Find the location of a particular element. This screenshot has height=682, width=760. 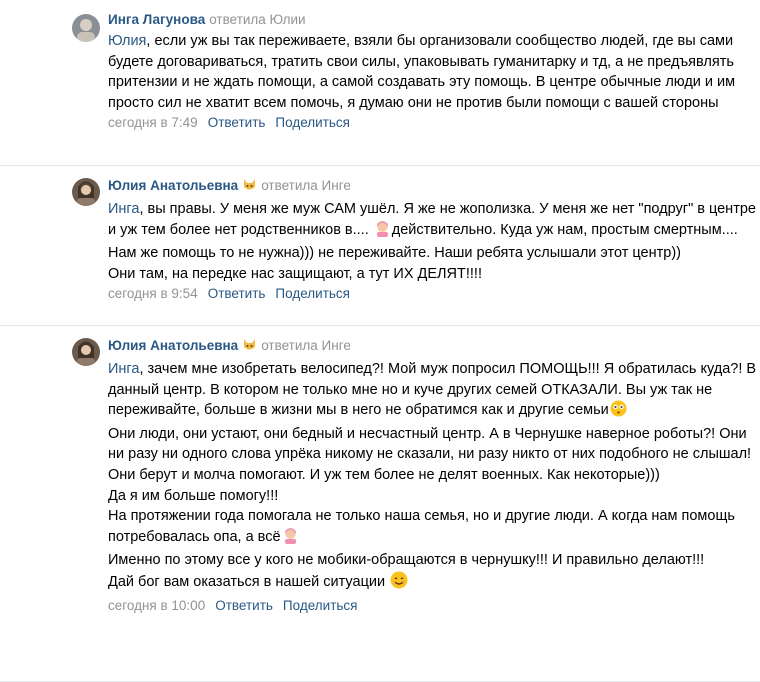

comment-meta: сегодня в 7:49 Ответить Поделиться is located at coordinates (434, 123).